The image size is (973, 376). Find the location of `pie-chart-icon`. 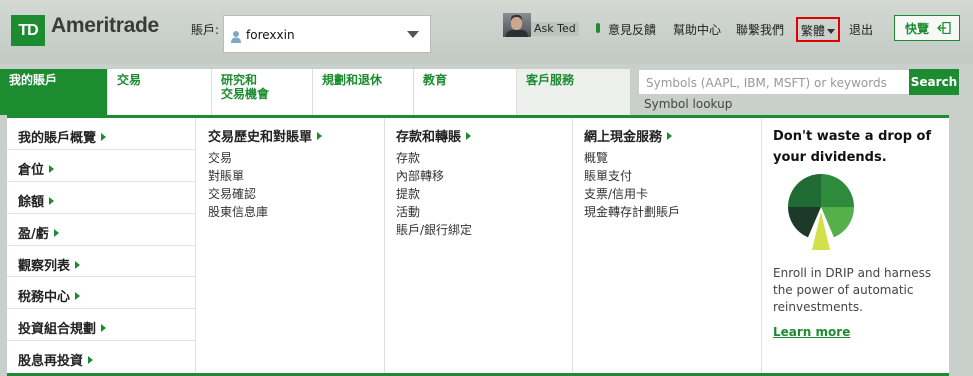

pie-chart-icon is located at coordinates (821, 215).